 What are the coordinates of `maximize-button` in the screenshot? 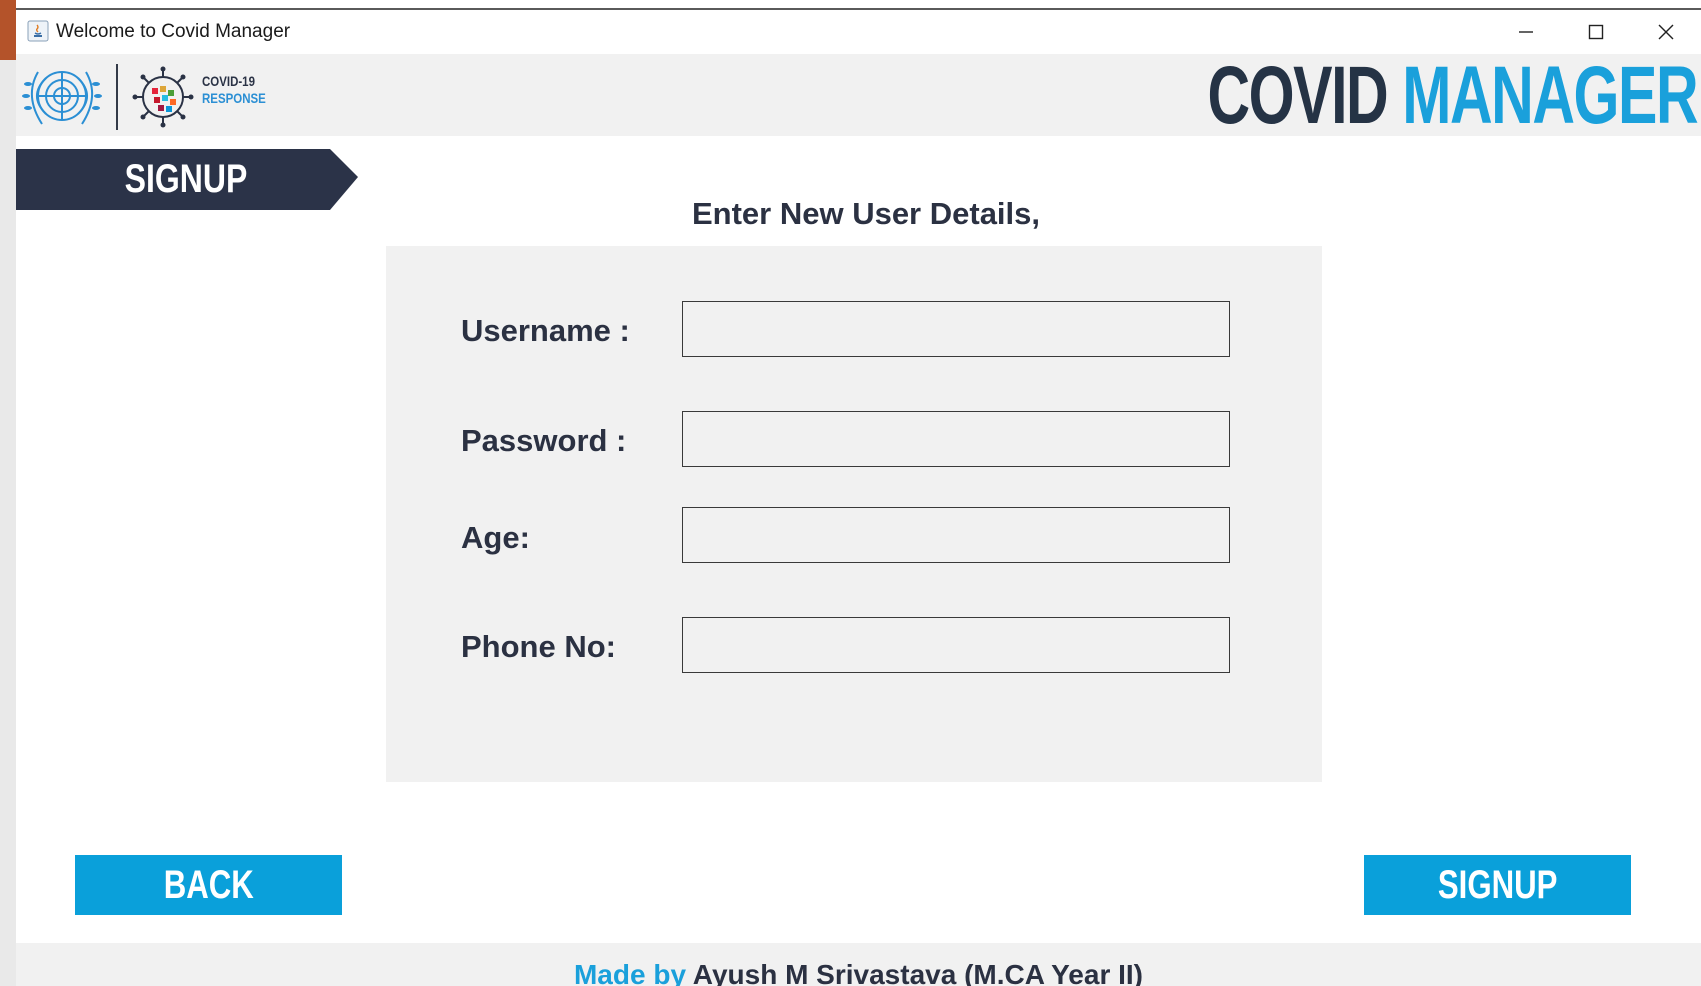 It's located at (1596, 31).